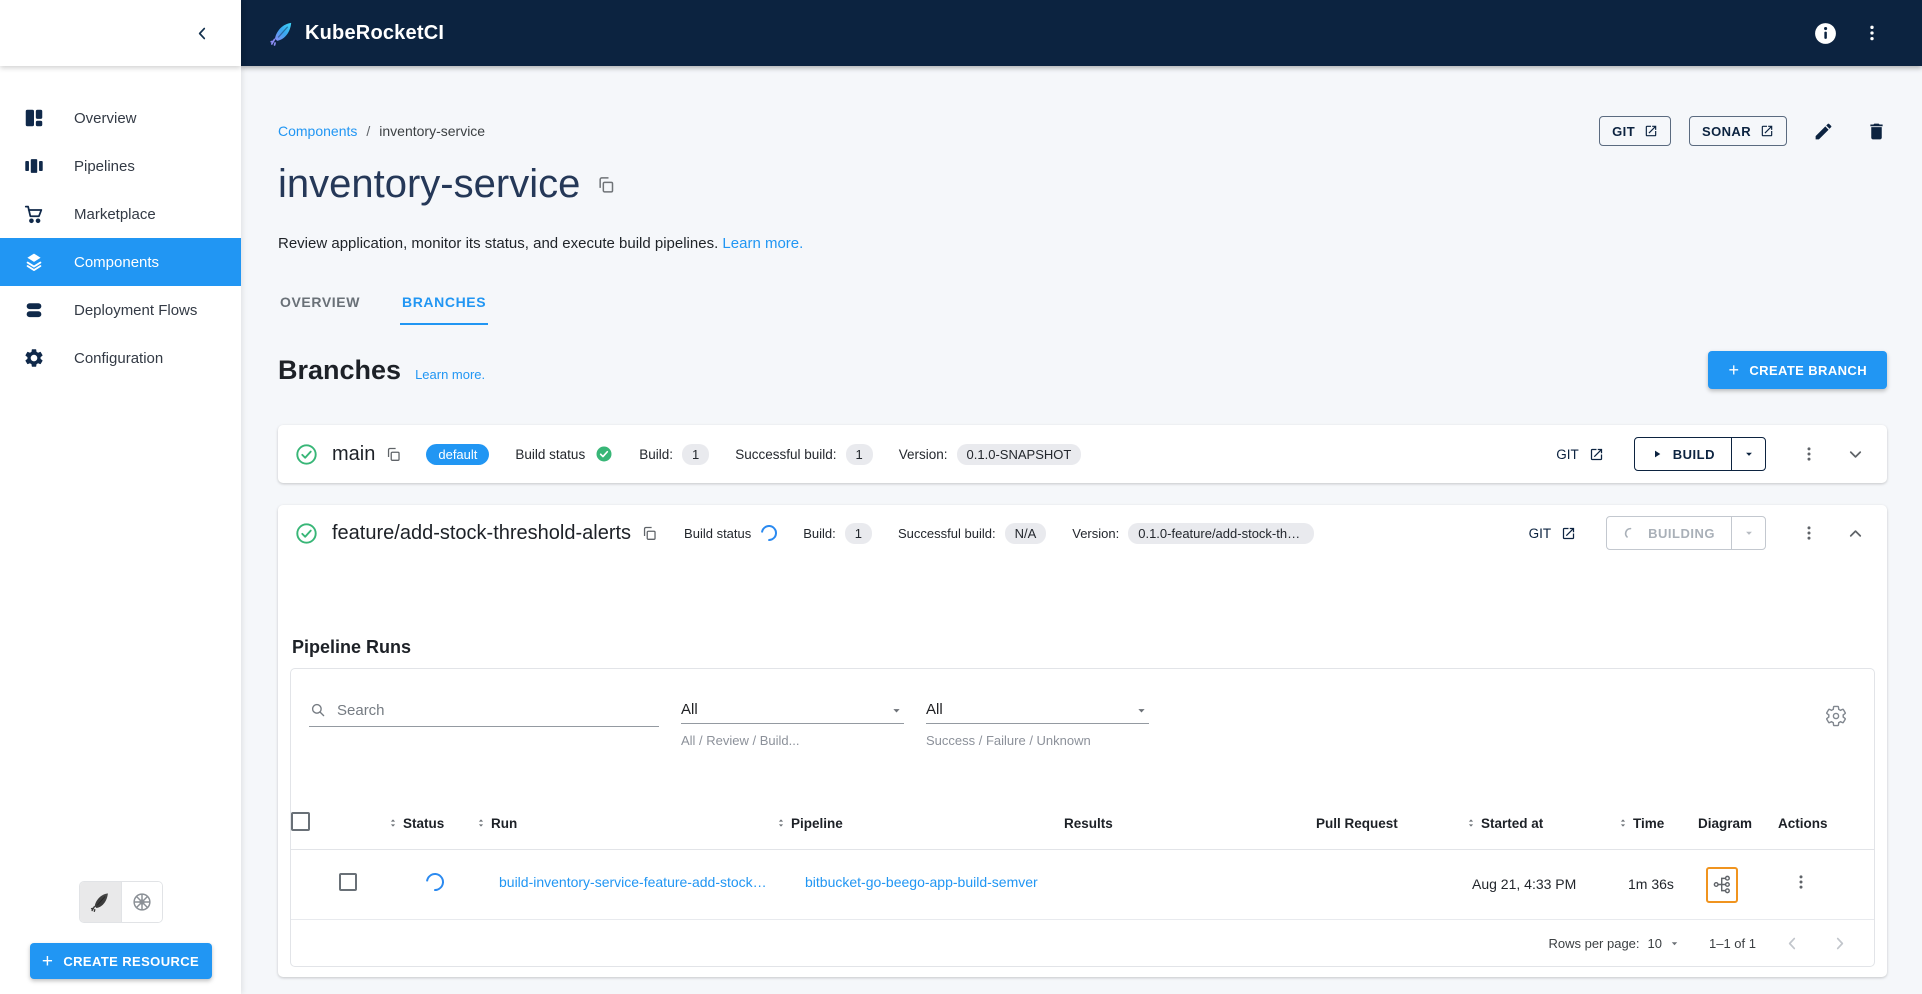 Image resolution: width=1922 pixels, height=994 pixels. Describe the element at coordinates (1596, 454) in the screenshot. I see `external-link-icon` at that location.